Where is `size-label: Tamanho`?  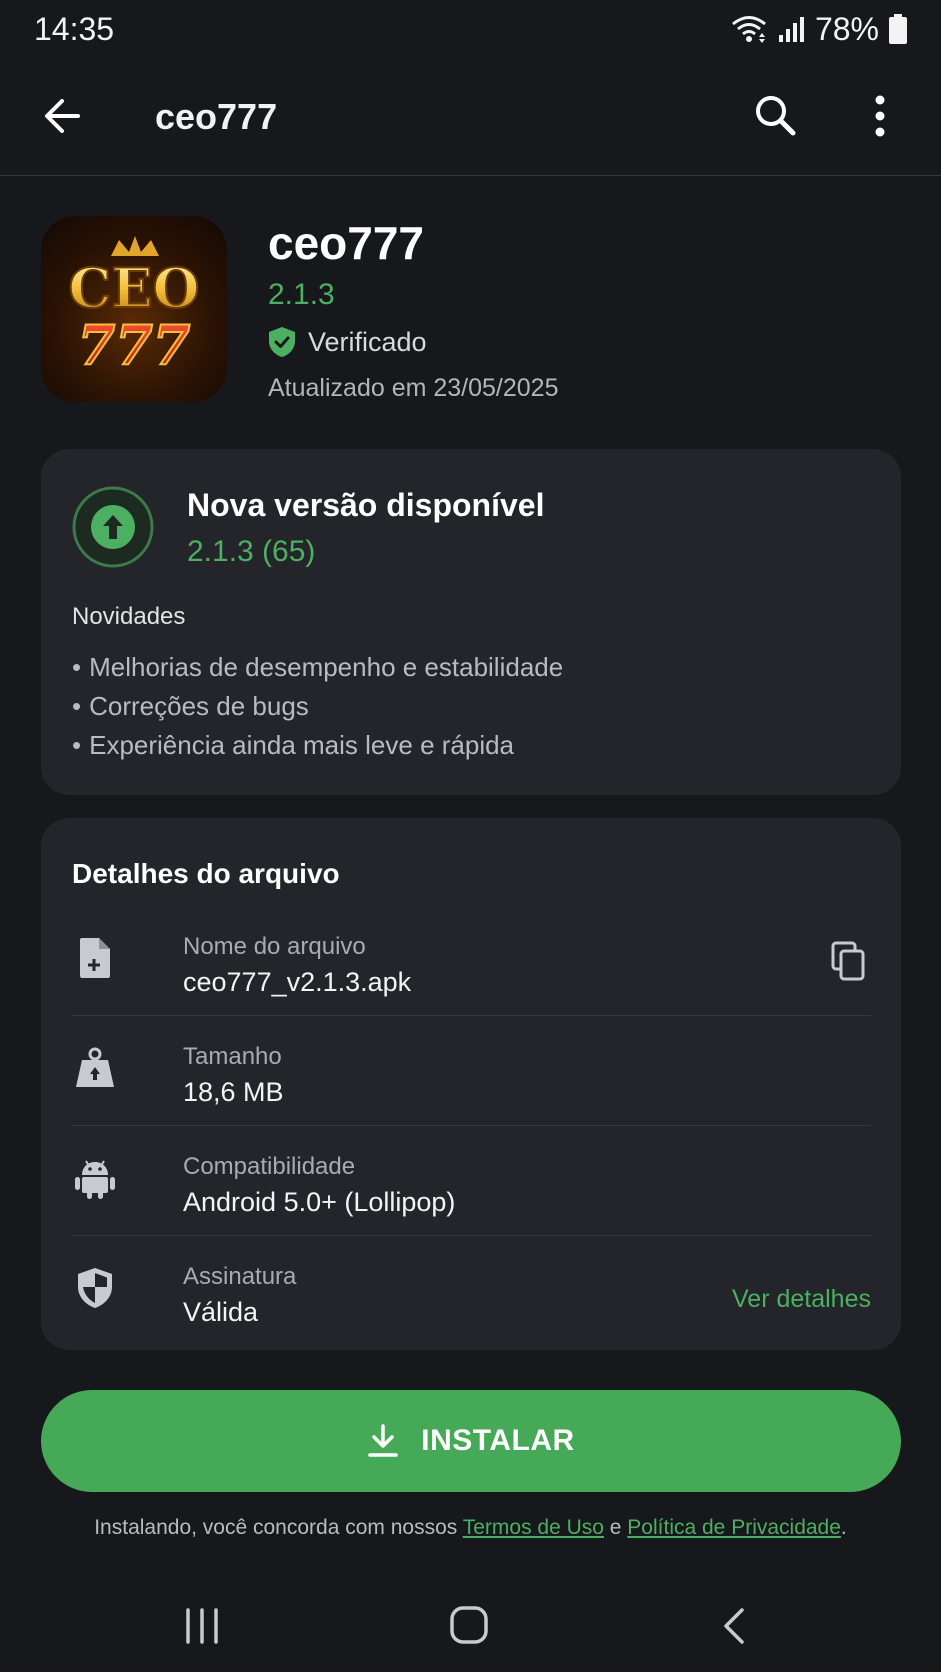
size-label: Tamanho is located at coordinates (232, 1056).